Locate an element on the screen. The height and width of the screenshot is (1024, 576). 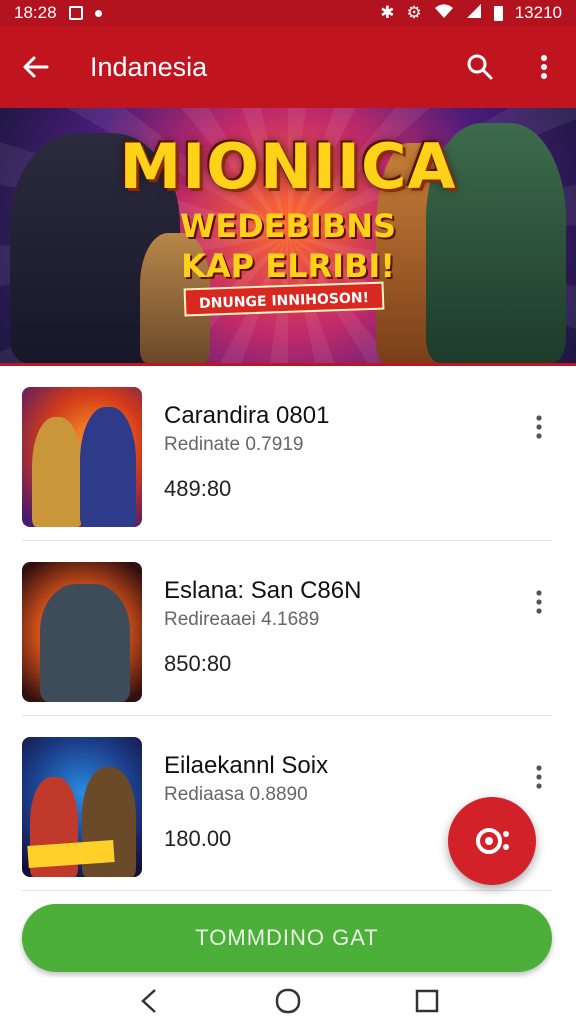
nav-home-button is located at coordinates (288, 1001).